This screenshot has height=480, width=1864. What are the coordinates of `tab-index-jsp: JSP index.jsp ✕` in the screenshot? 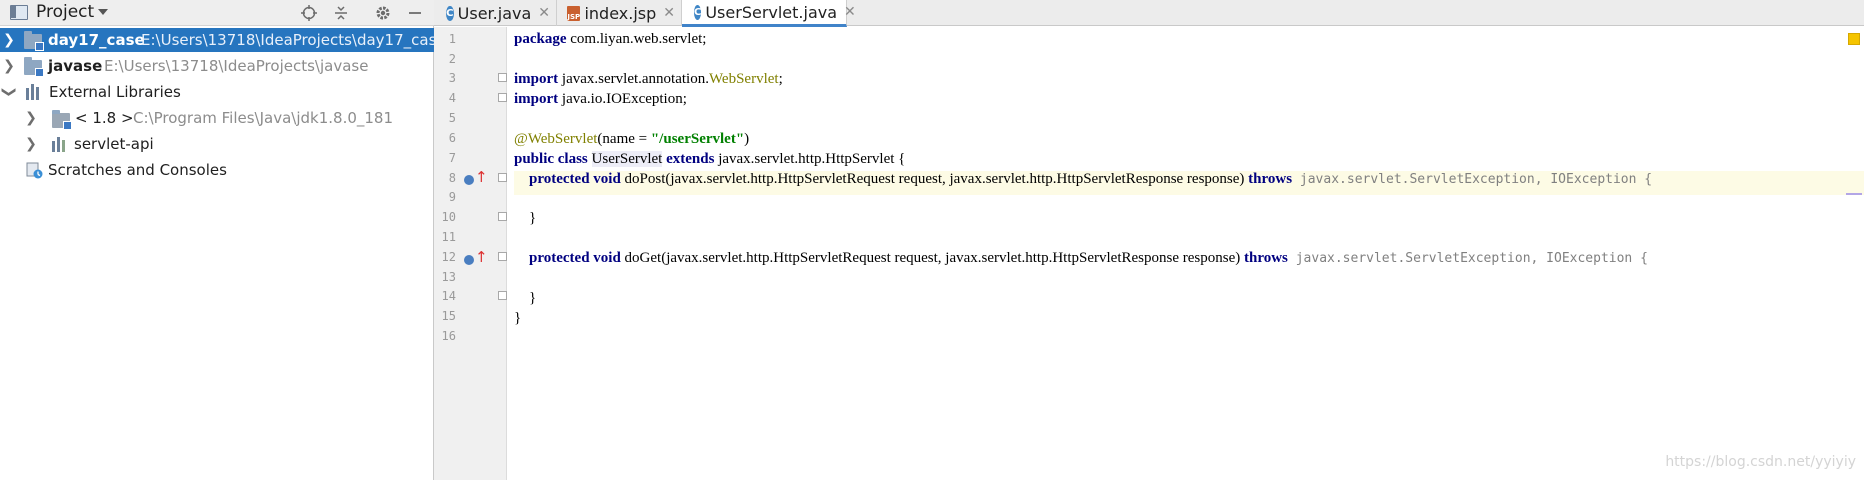 It's located at (619, 13).